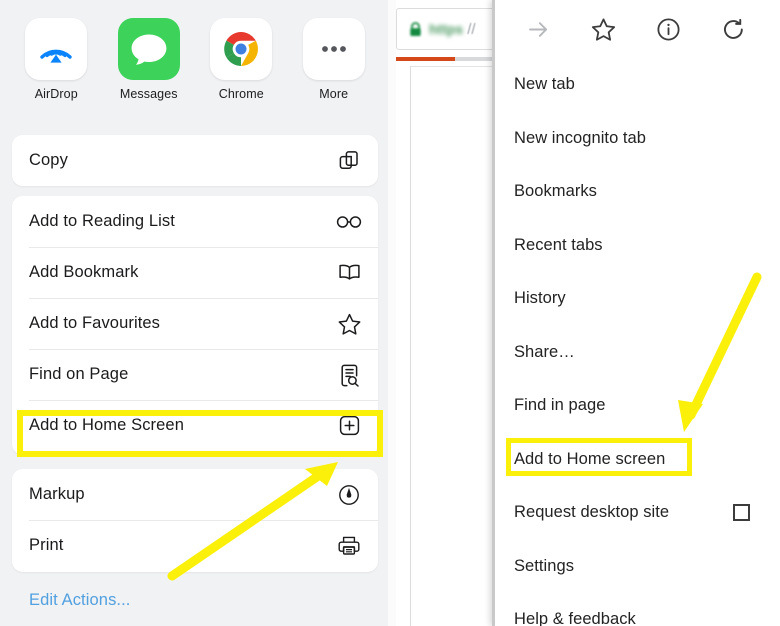 The image size is (780, 626). What do you see at coordinates (733, 29) in the screenshot?
I see `reload-icon` at bounding box center [733, 29].